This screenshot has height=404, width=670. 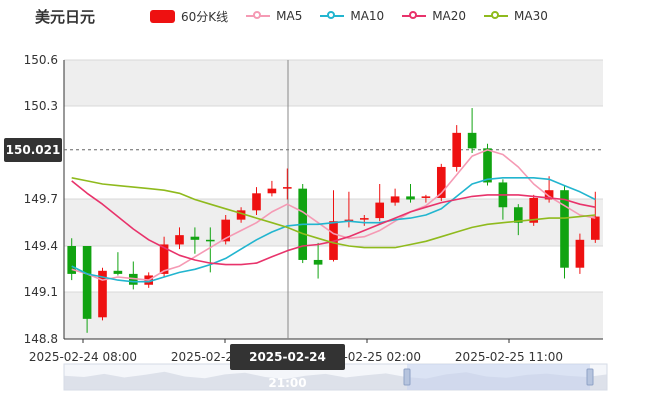 What do you see at coordinates (407, 377) in the screenshot?
I see `zoom-handle-left` at bounding box center [407, 377].